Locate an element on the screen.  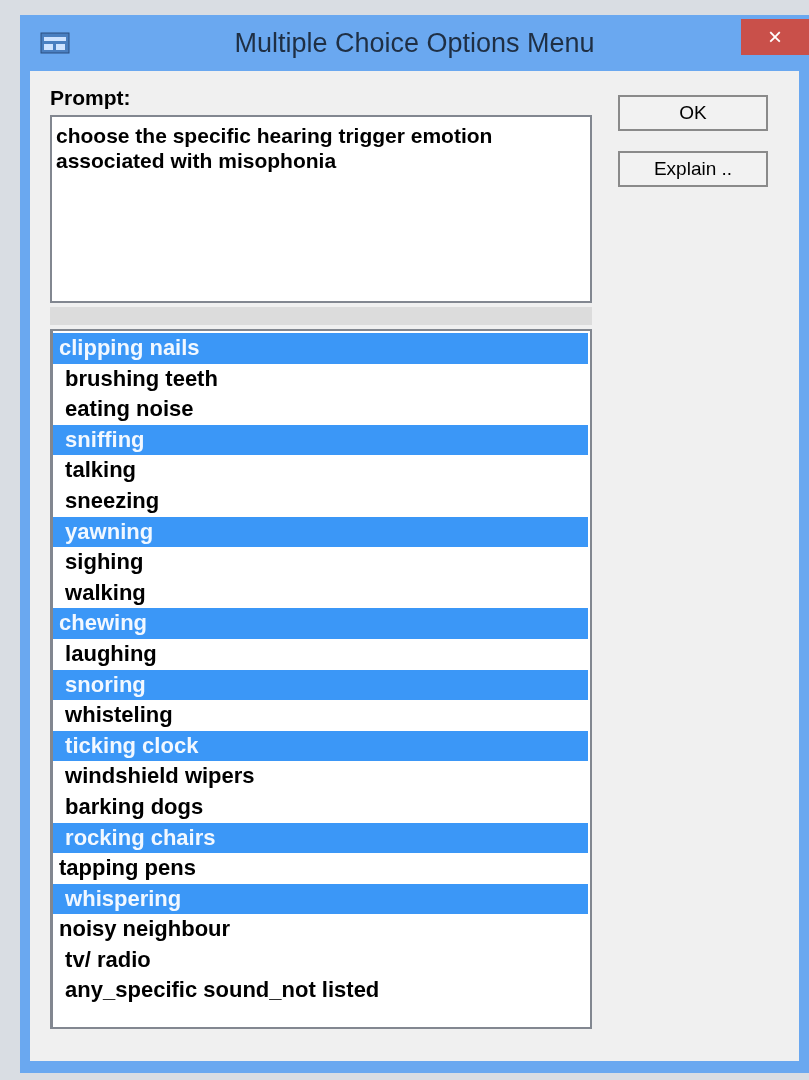
prompt-label: Prompt: is located at coordinates (91, 98).